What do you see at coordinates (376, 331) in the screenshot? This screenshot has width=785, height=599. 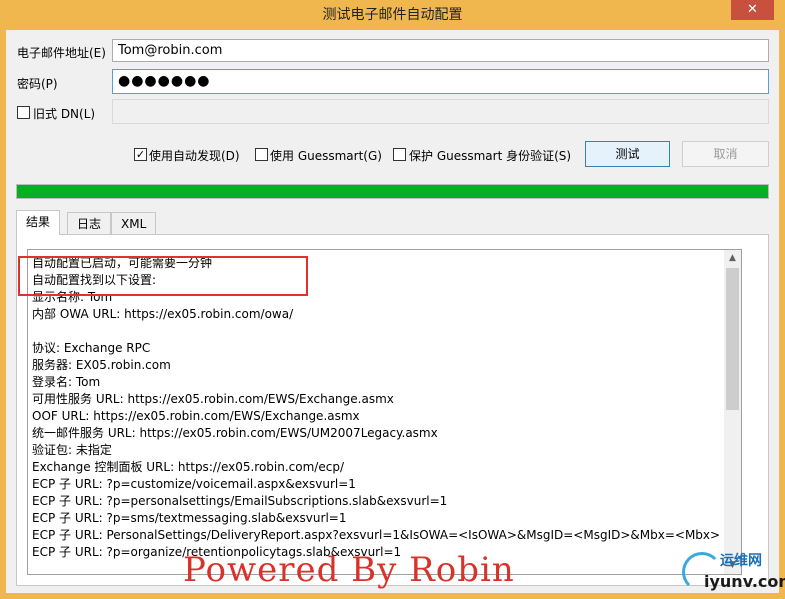 I see `result-line` at bounding box center [376, 331].